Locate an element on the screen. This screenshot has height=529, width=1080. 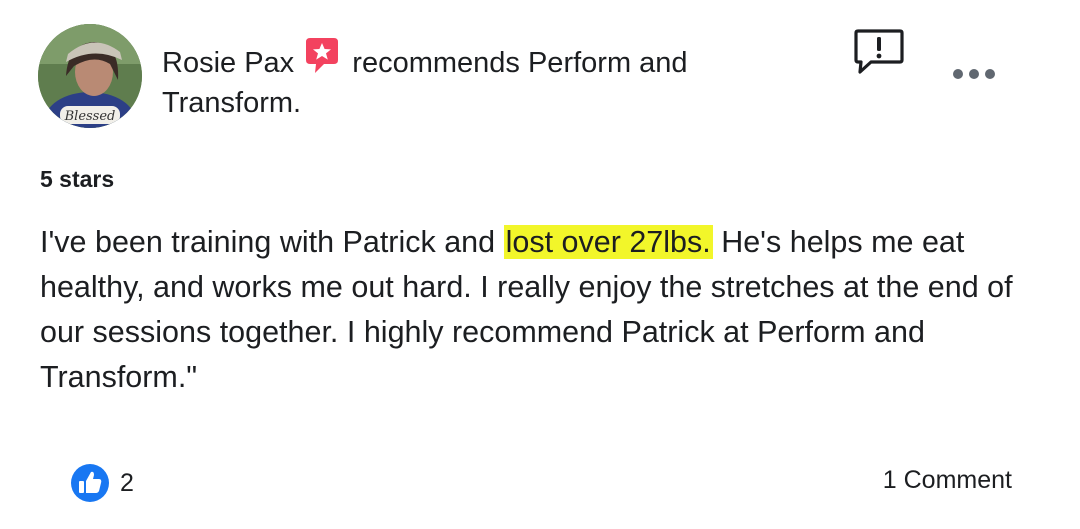
author-name: Rosie Pax is located at coordinates (228, 63).